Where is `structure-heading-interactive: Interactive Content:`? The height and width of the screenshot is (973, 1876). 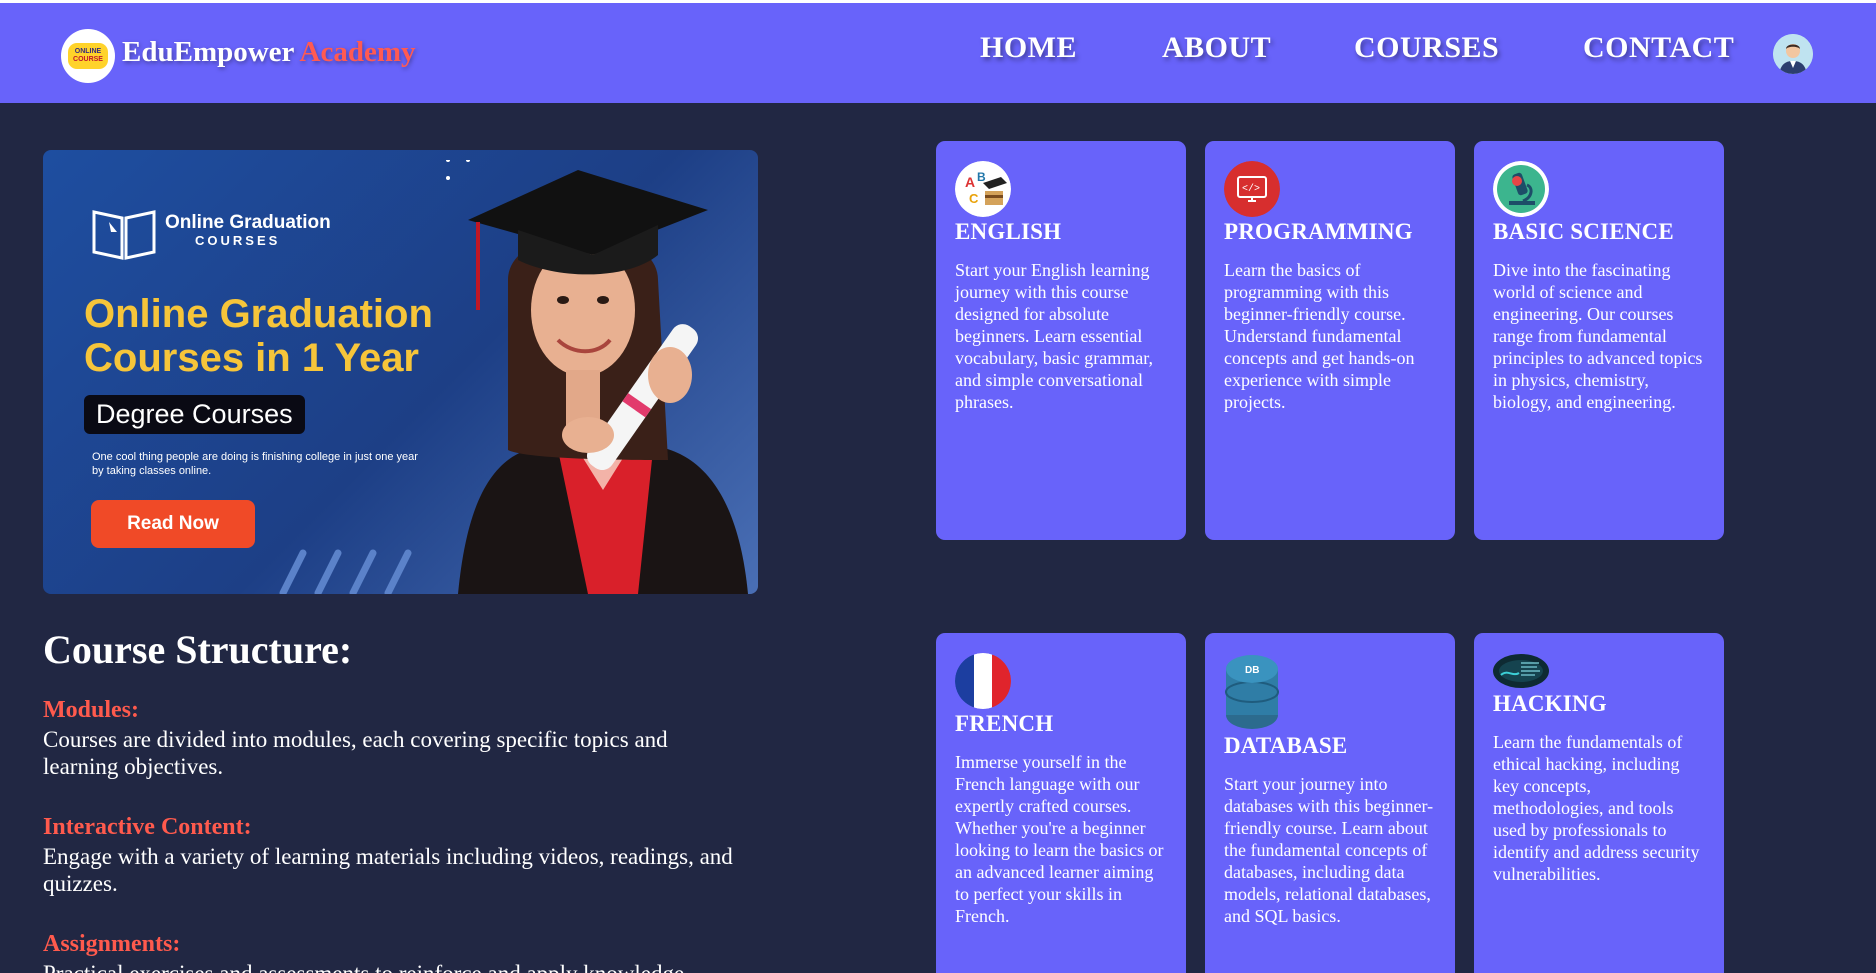 structure-heading-interactive: Interactive Content: is located at coordinates (147, 827).